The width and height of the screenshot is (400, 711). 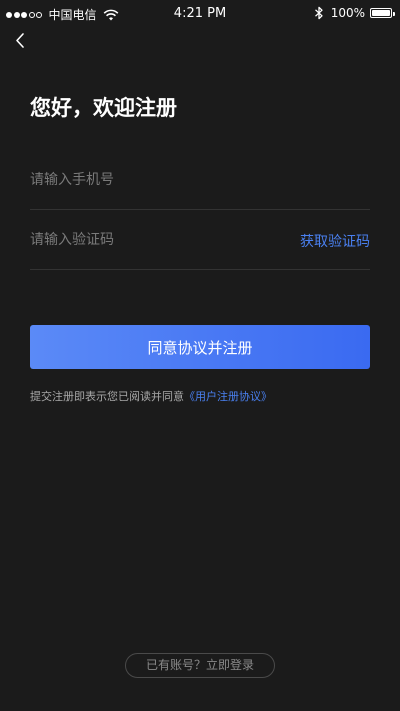 I want to click on bluetooth-icon, so click(x=319, y=13).